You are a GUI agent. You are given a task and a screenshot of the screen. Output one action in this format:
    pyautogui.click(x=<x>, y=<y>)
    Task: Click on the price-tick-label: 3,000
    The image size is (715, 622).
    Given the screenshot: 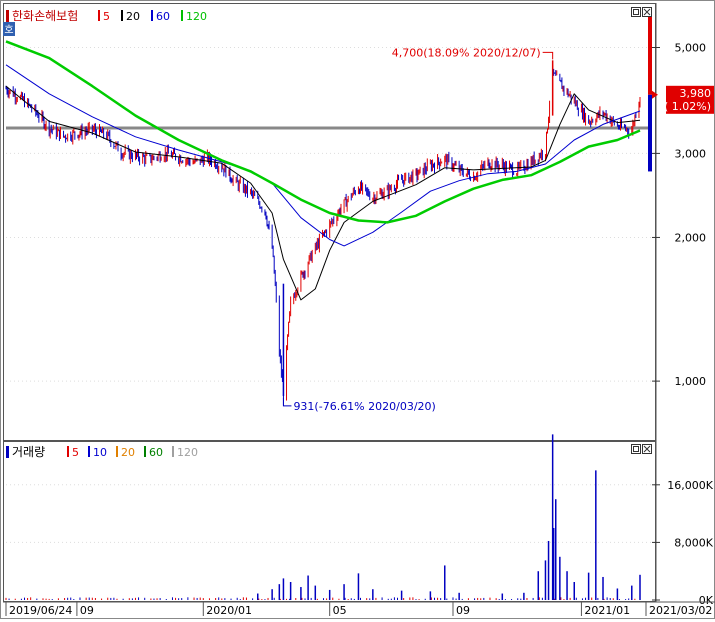 What is the action you would take?
    pyautogui.click(x=691, y=153)
    